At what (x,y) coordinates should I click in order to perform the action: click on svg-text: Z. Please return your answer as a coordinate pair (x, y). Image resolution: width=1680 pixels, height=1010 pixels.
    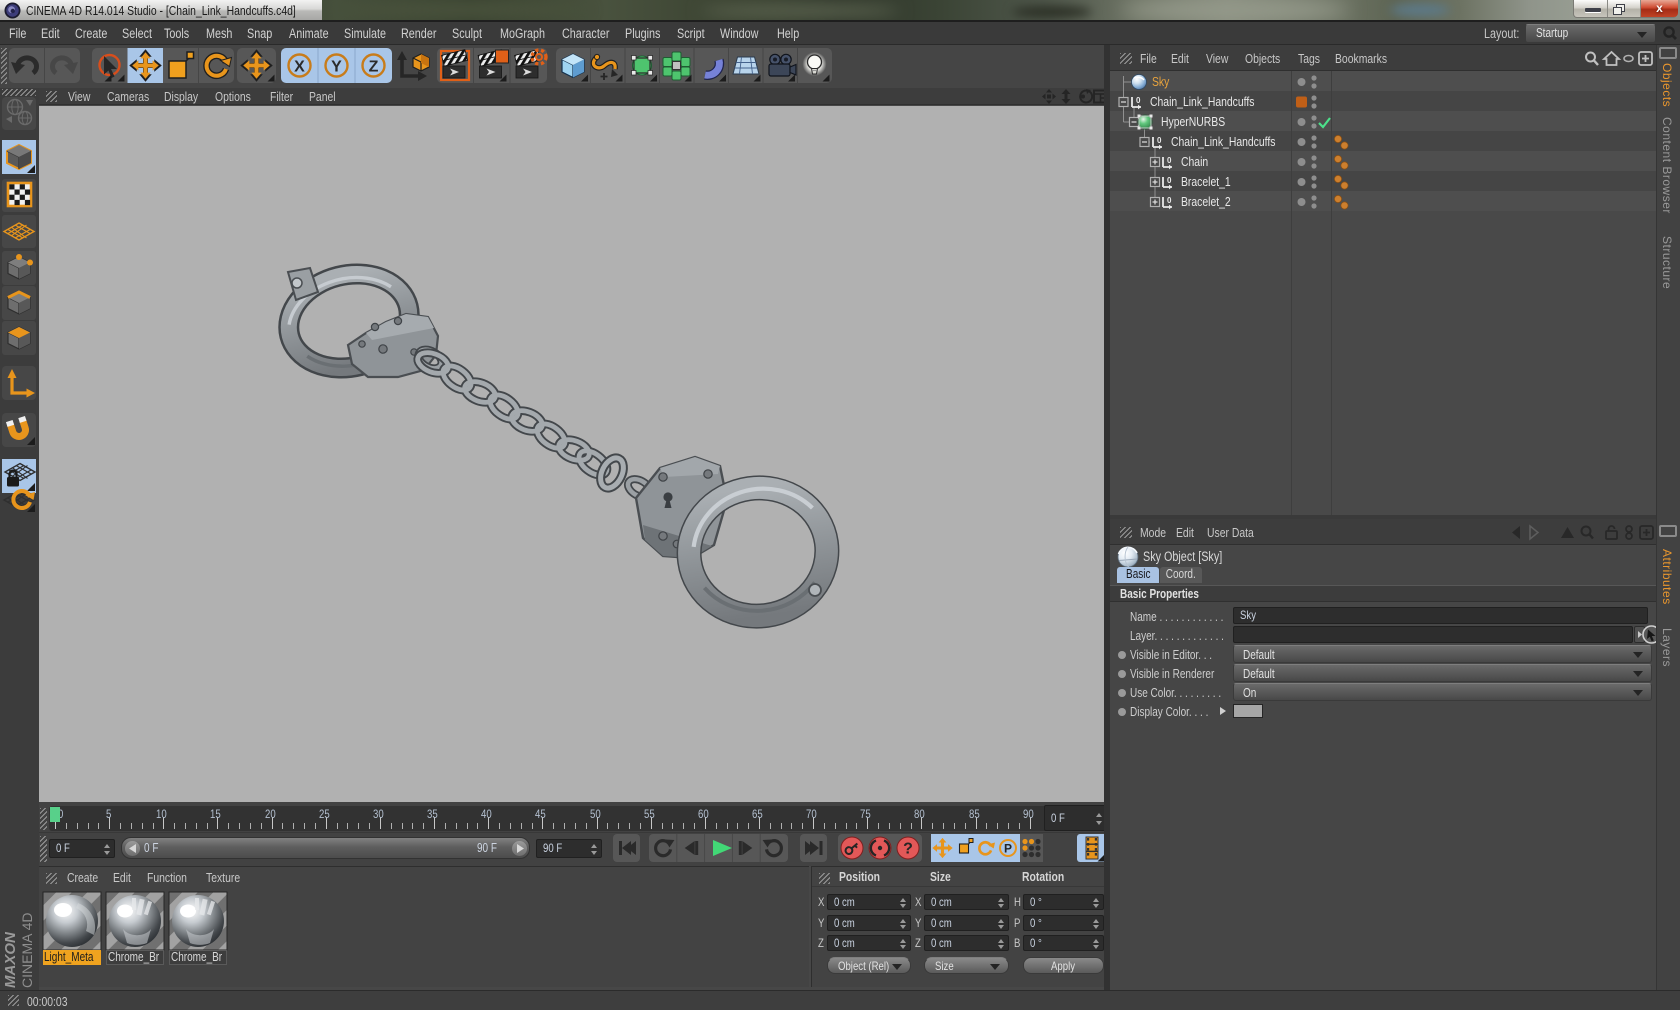
    Looking at the image, I should click on (374, 67).